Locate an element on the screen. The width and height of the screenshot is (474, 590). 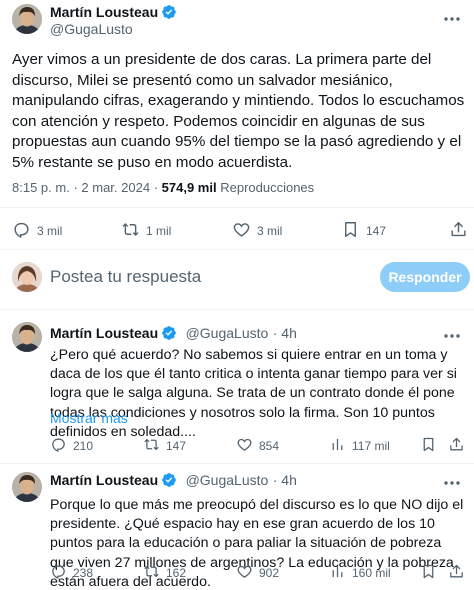
reply-submit-button: Responder is located at coordinates (425, 277).